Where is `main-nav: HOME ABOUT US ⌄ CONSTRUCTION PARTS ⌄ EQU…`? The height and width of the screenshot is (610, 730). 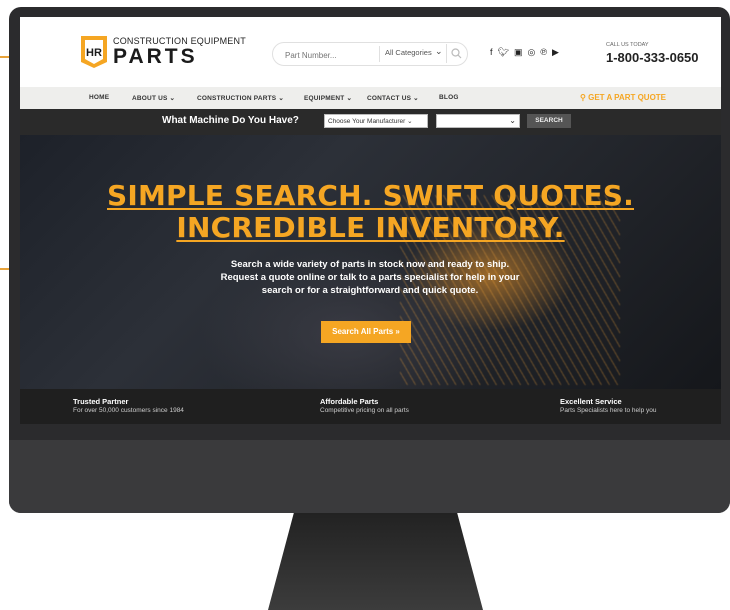
main-nav: HOME ABOUT US ⌄ CONSTRUCTION PARTS ⌄ EQU… is located at coordinates (370, 98).